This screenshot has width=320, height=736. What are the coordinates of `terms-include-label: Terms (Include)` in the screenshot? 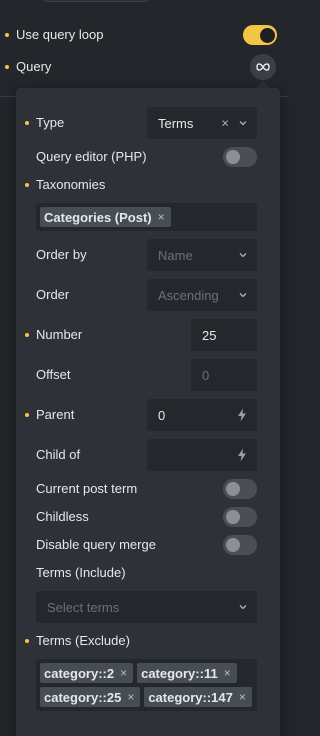 It's located at (81, 572).